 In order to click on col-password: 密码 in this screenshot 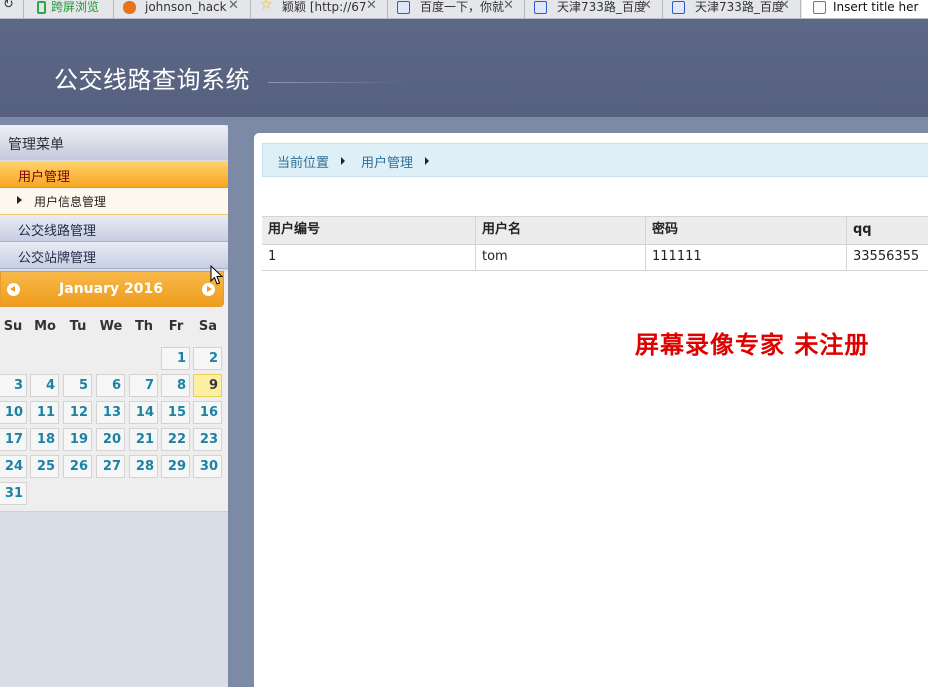, I will do `click(746, 230)`.